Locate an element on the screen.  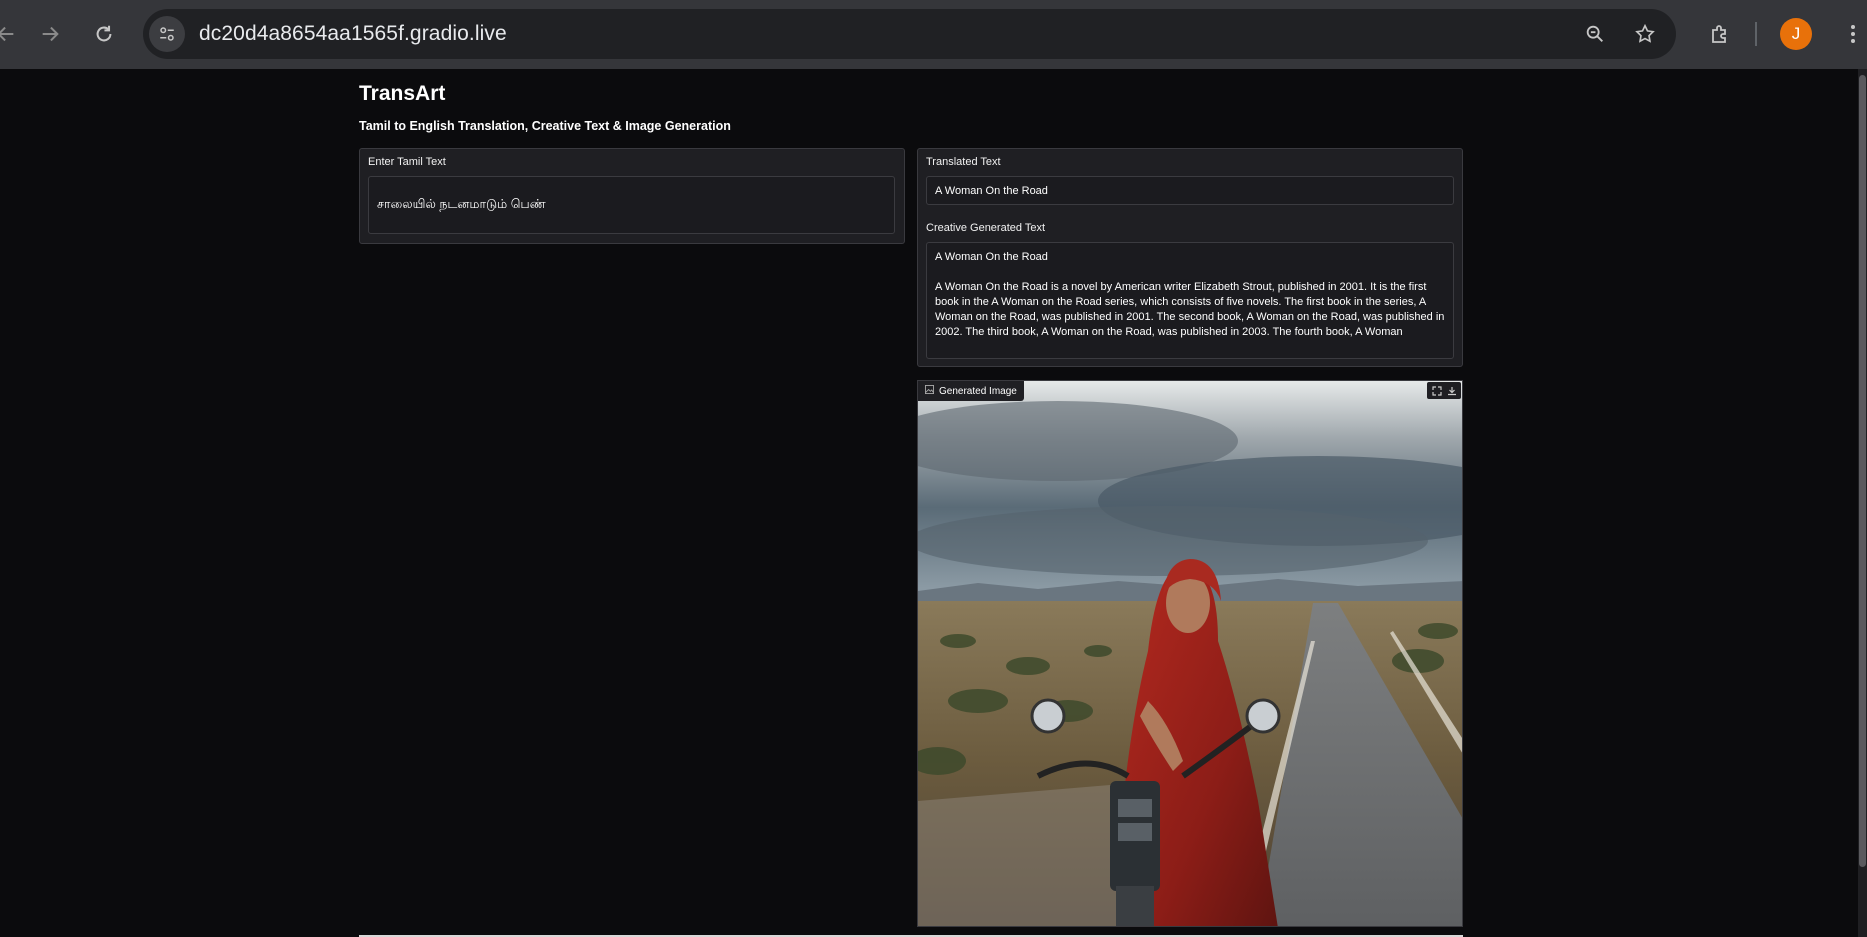
generated-image-label: Generated Image is located at coordinates (971, 391).